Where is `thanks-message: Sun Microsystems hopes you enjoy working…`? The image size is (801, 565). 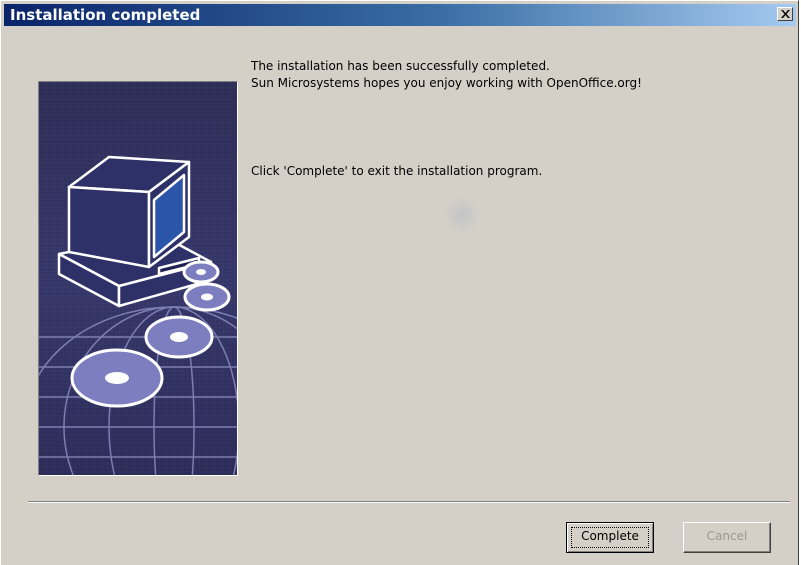
thanks-message: Sun Microsystems hopes you enjoy working… is located at coordinates (446, 83).